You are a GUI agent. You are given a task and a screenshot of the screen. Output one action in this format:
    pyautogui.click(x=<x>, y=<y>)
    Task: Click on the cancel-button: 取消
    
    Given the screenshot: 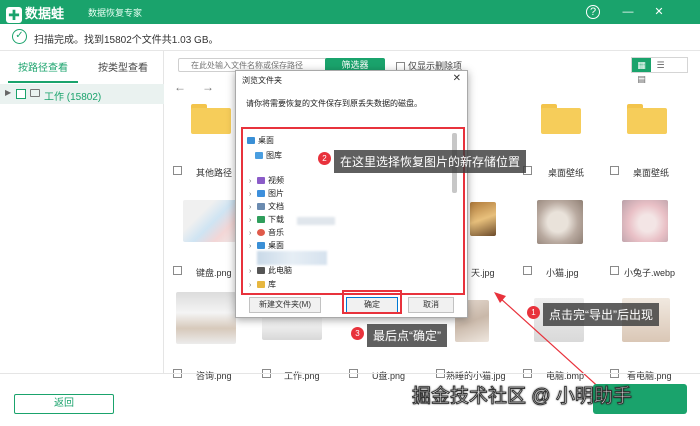 What is the action you would take?
    pyautogui.click(x=431, y=305)
    